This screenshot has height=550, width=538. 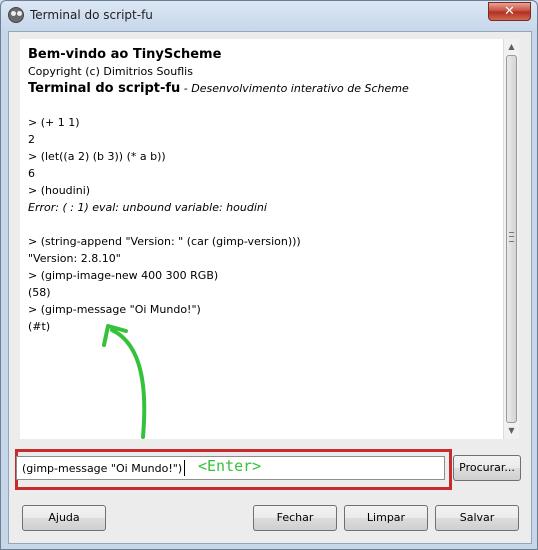 What do you see at coordinates (295, 518) in the screenshot?
I see `close-button: Fechar` at bounding box center [295, 518].